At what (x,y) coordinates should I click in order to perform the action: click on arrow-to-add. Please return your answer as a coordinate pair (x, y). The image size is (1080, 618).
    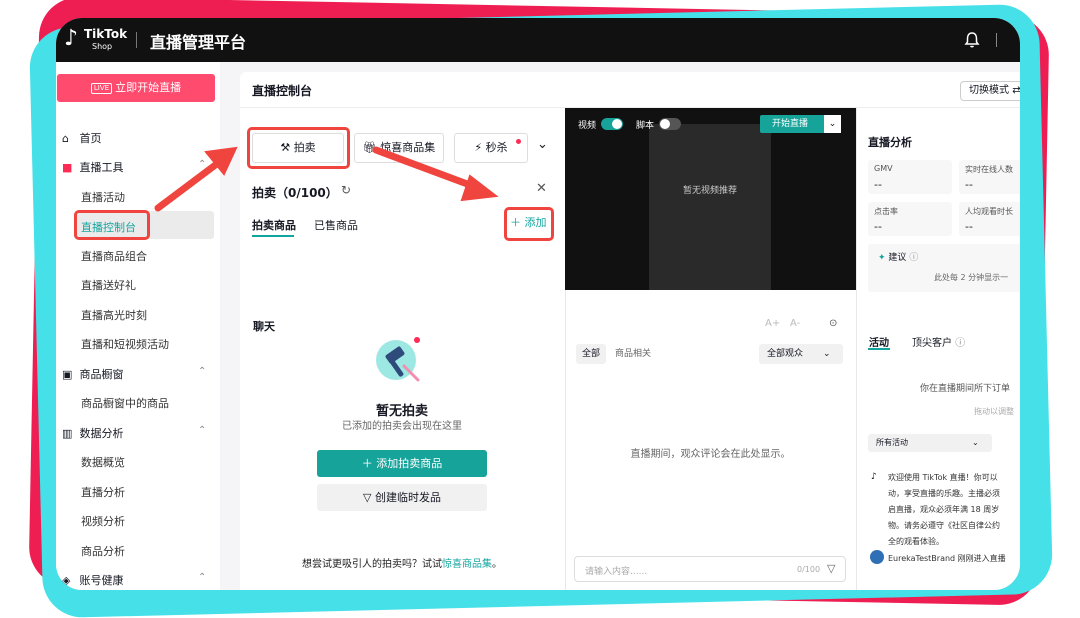
    Looking at the image, I should click on (427, 169).